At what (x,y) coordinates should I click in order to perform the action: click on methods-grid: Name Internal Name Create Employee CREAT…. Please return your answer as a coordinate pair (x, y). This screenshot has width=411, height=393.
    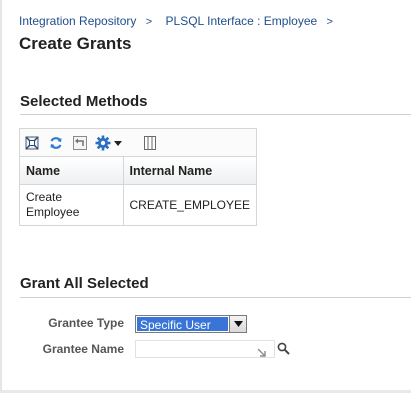
    Looking at the image, I should click on (138, 191).